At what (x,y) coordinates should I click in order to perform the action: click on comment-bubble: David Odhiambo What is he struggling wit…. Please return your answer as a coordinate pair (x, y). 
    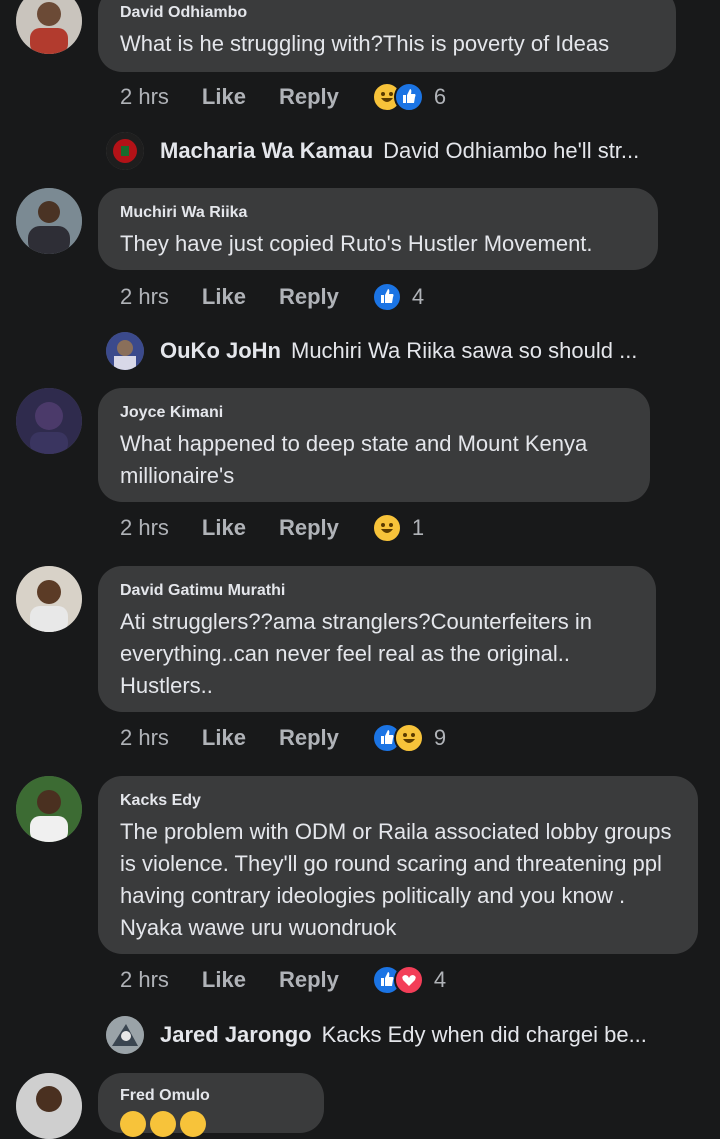
    Looking at the image, I should click on (387, 36).